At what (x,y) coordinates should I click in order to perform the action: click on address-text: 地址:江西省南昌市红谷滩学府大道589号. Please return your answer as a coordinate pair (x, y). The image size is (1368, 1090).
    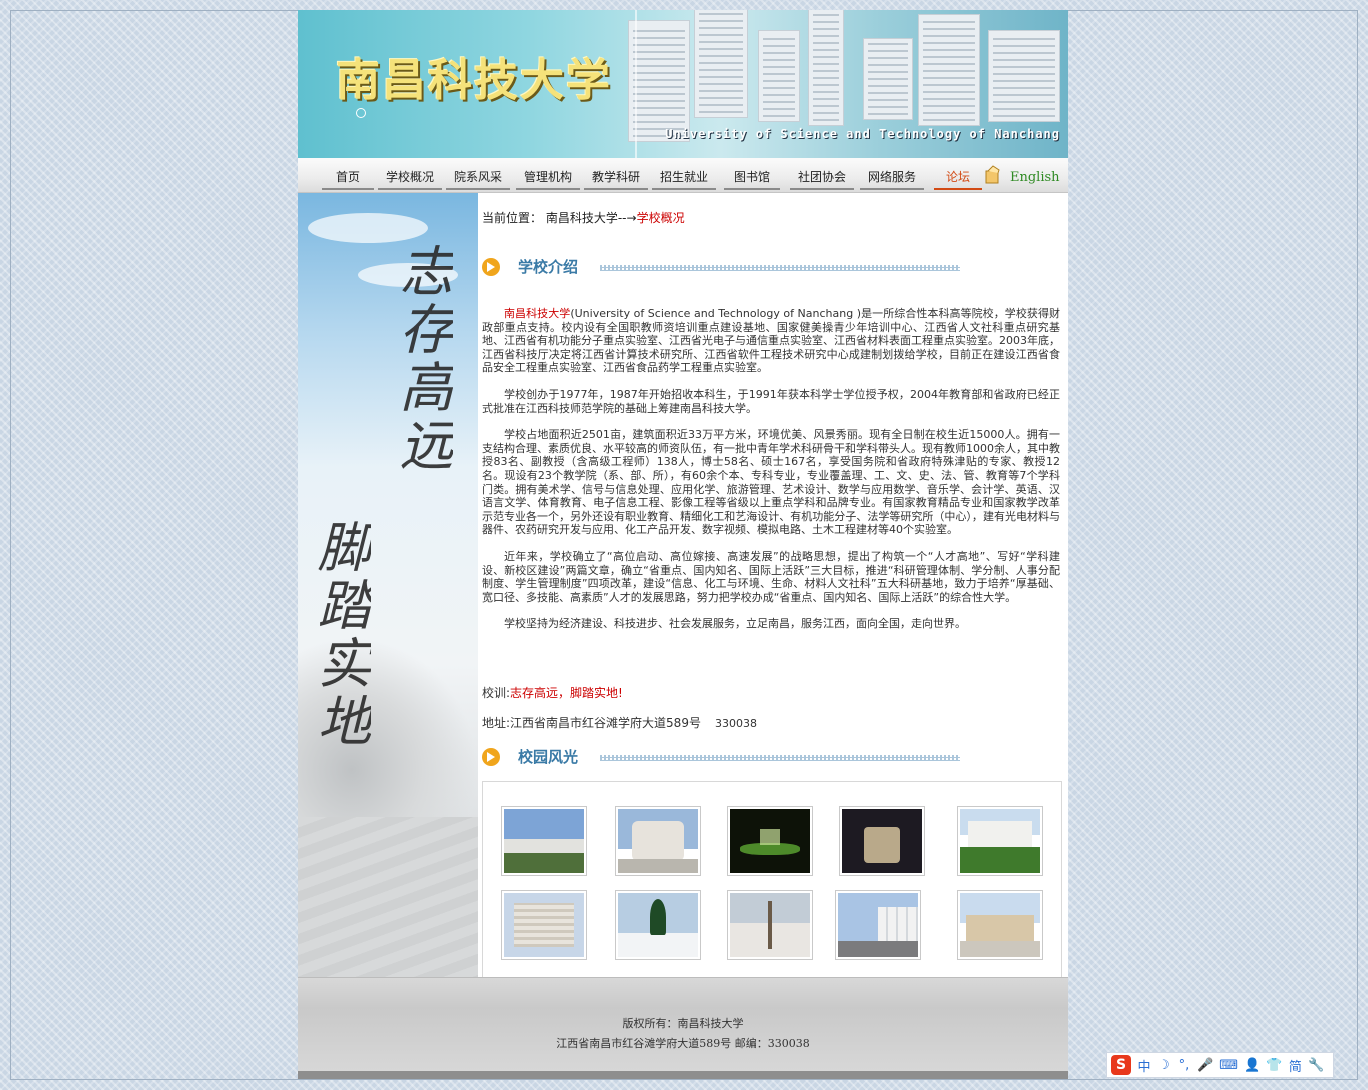
    Looking at the image, I should click on (591, 723).